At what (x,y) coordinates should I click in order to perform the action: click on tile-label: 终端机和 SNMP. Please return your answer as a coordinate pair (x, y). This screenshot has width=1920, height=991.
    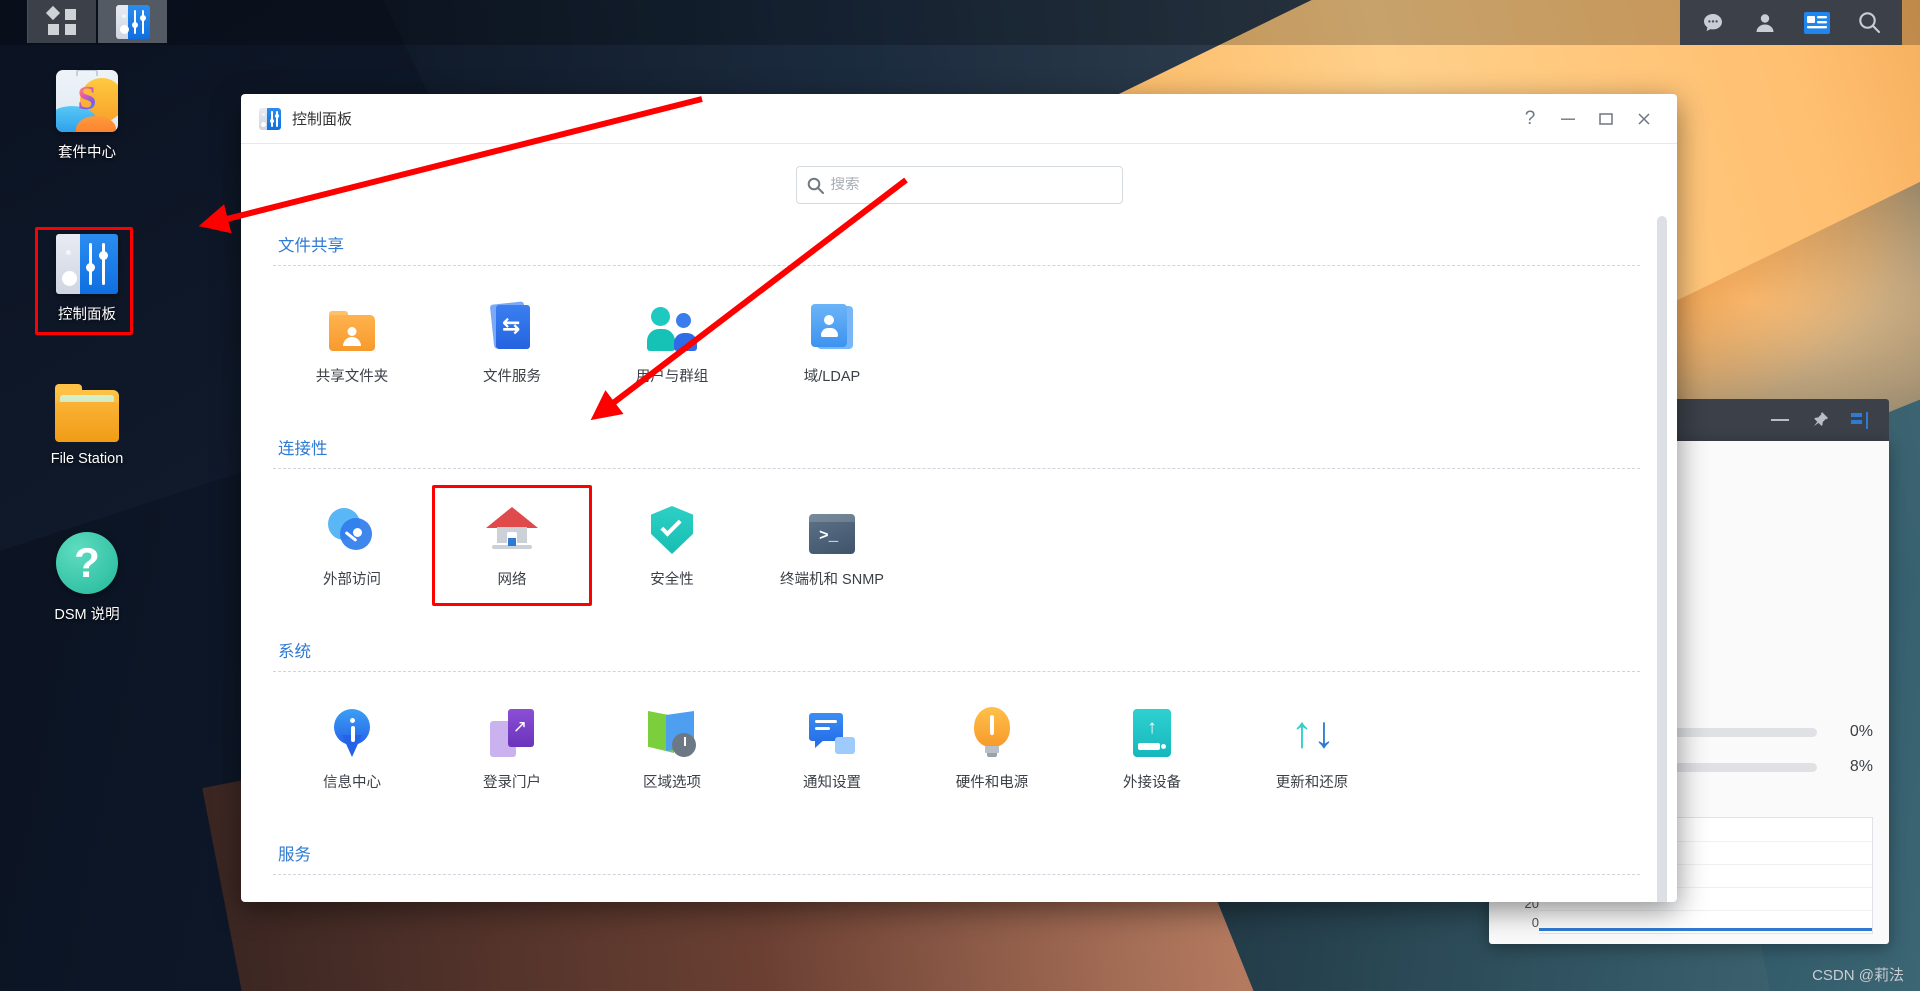
    Looking at the image, I should click on (832, 580).